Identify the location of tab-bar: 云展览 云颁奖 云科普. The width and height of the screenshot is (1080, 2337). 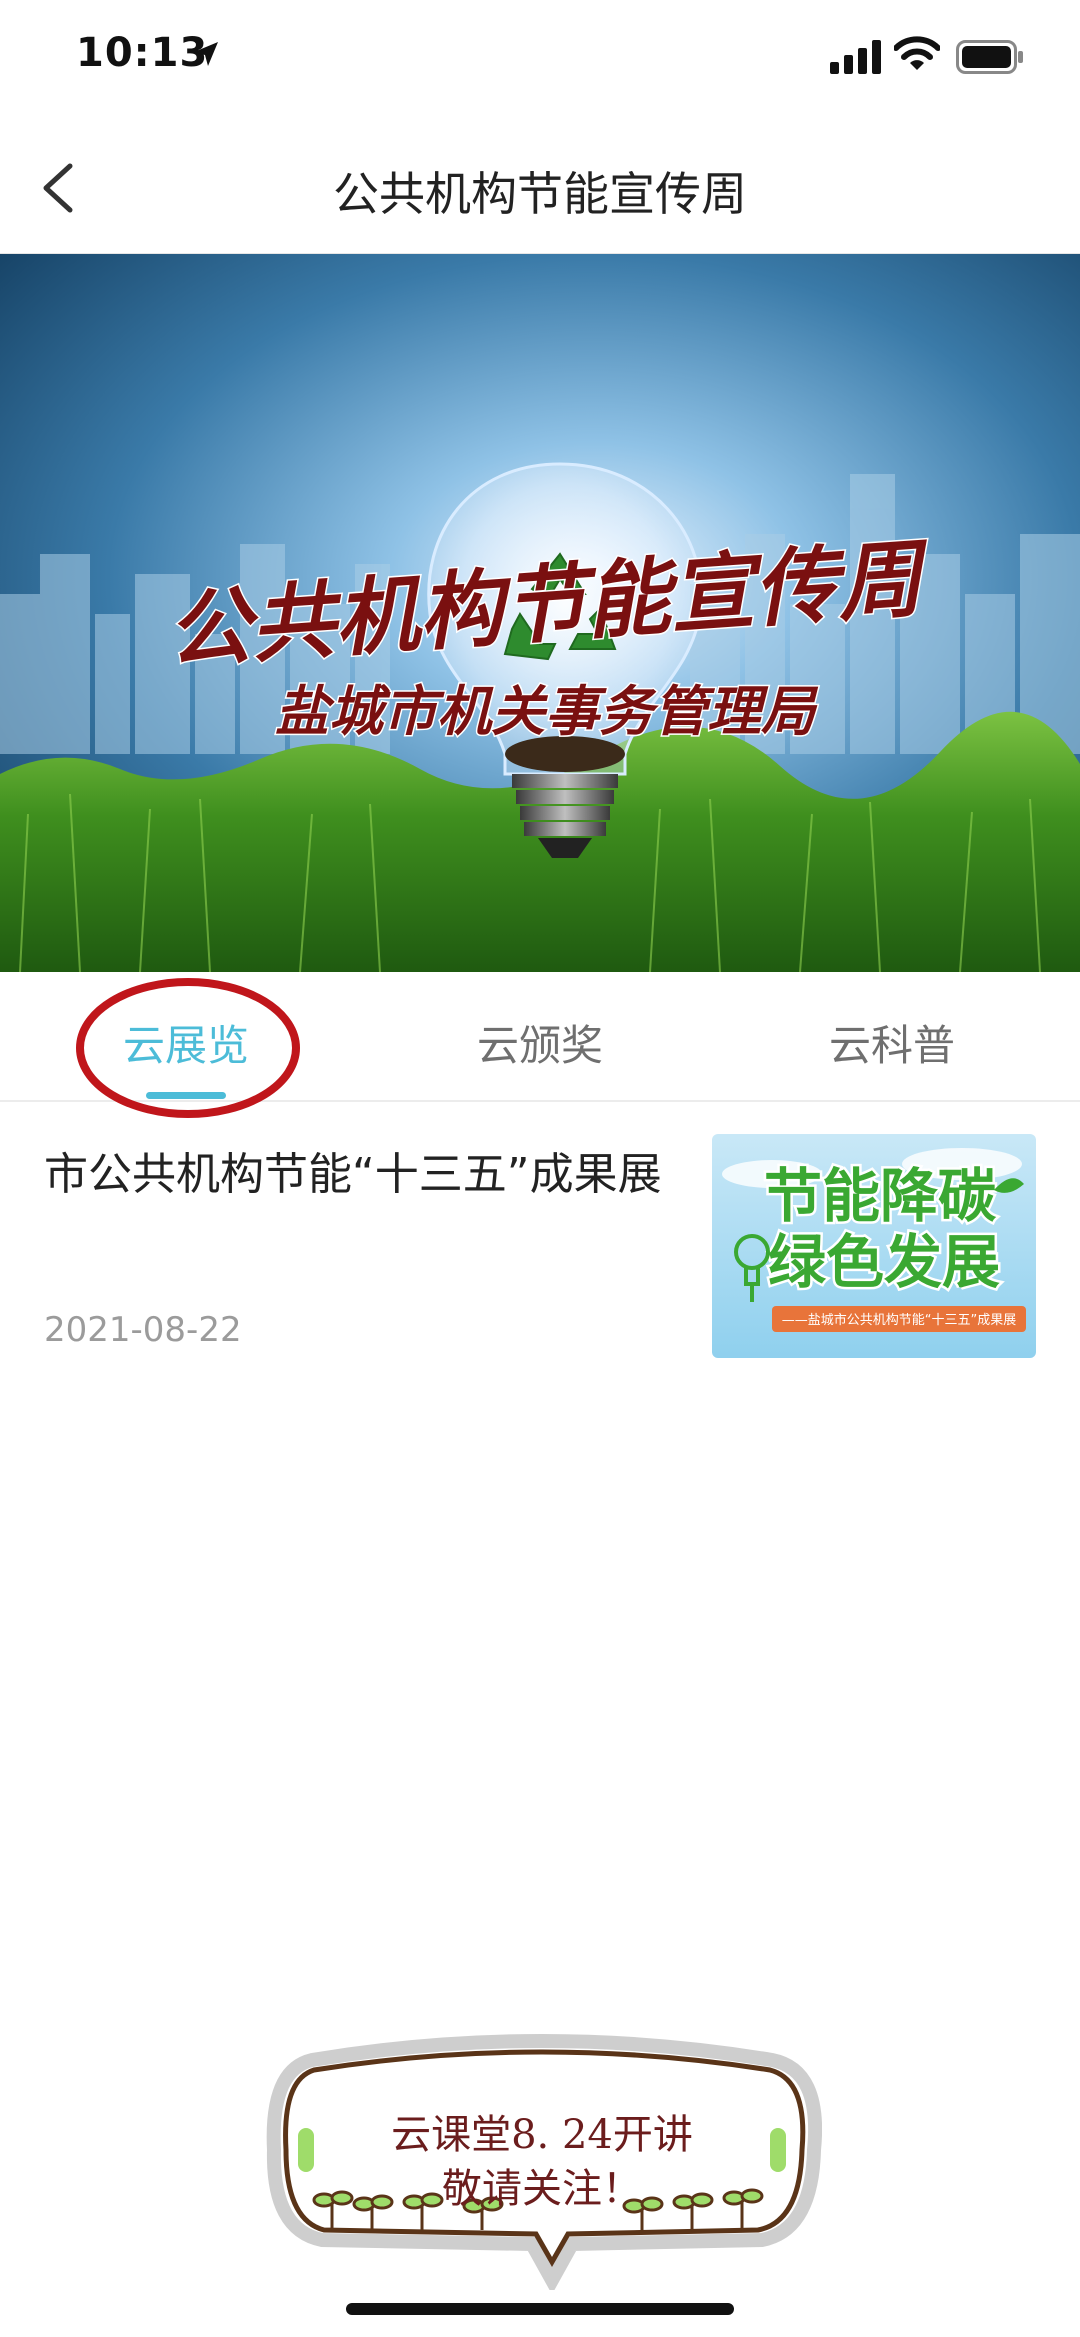
(540, 1037).